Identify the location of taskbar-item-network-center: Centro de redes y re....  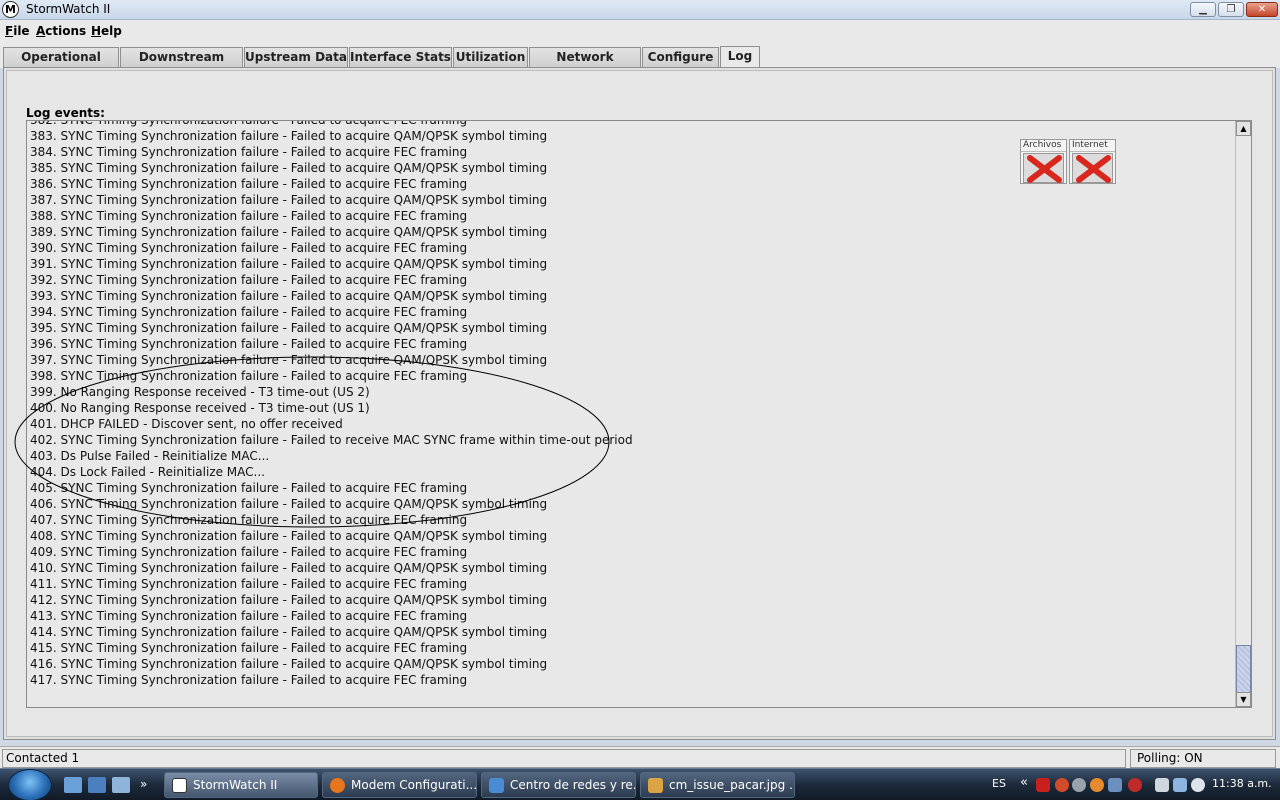
(558, 785).